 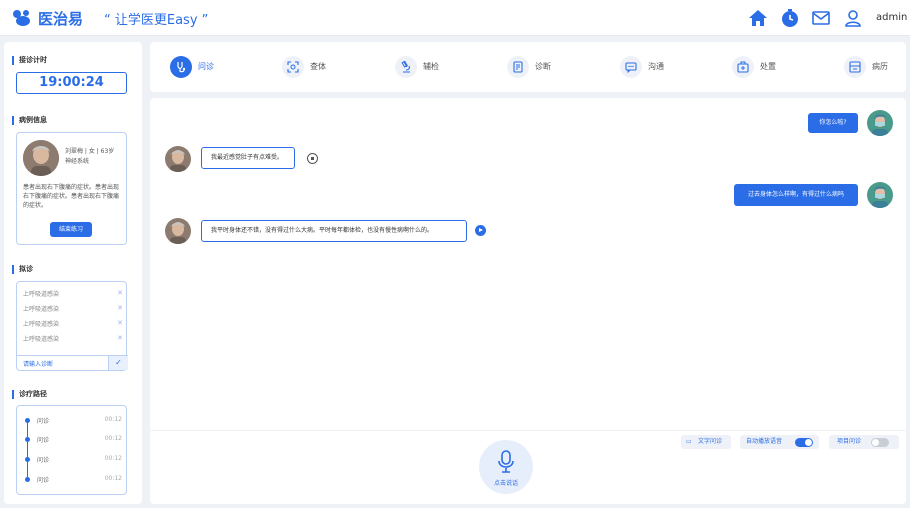 I want to click on doctor-message: 过去身体怎么样啊，有得过什么病吗, so click(x=796, y=195).